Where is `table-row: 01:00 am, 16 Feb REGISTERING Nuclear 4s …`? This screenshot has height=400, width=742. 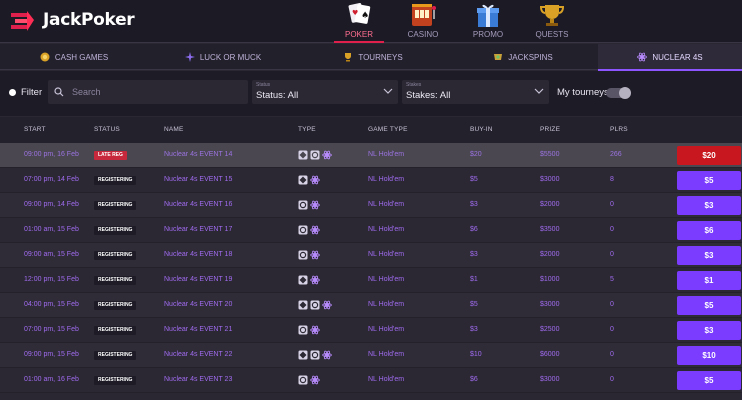
table-row: 01:00 am, 16 Feb REGISTERING Nuclear 4s … is located at coordinates (371, 380).